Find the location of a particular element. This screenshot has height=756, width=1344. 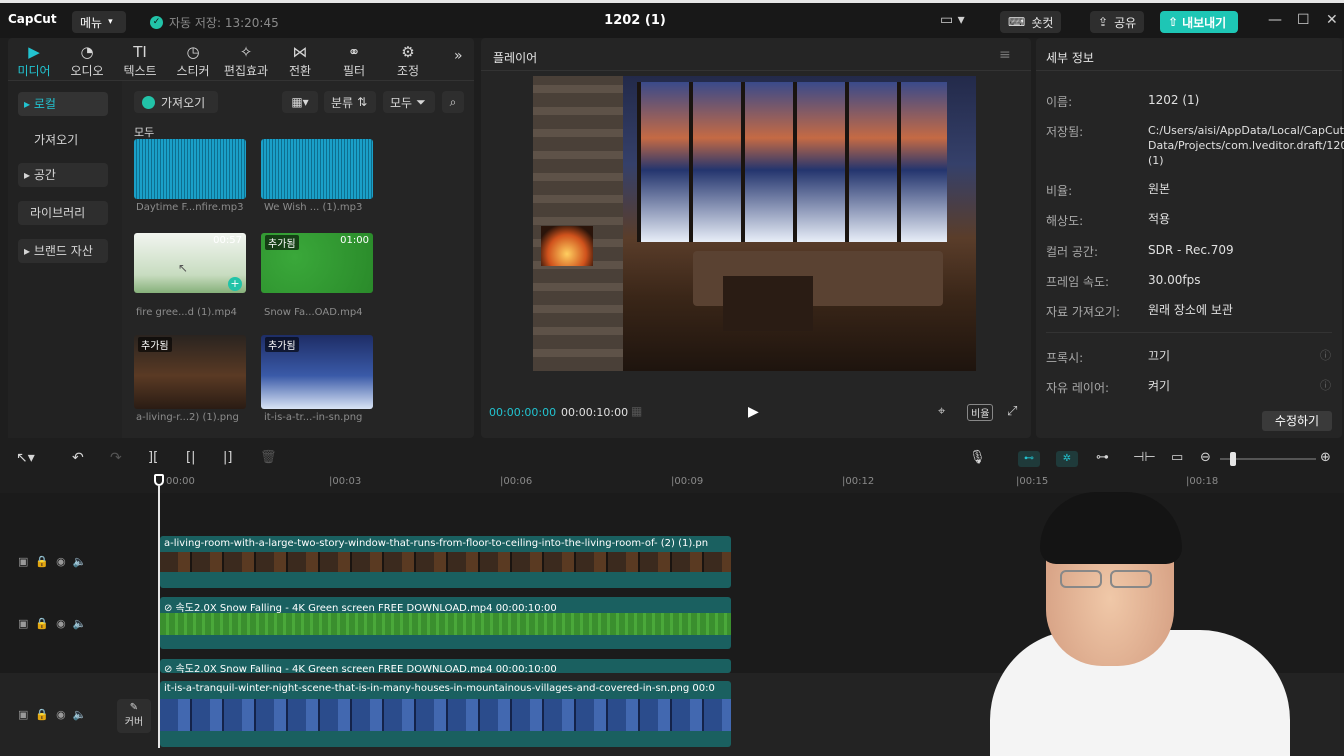

trim-right-icon: |] is located at coordinates (227, 457).